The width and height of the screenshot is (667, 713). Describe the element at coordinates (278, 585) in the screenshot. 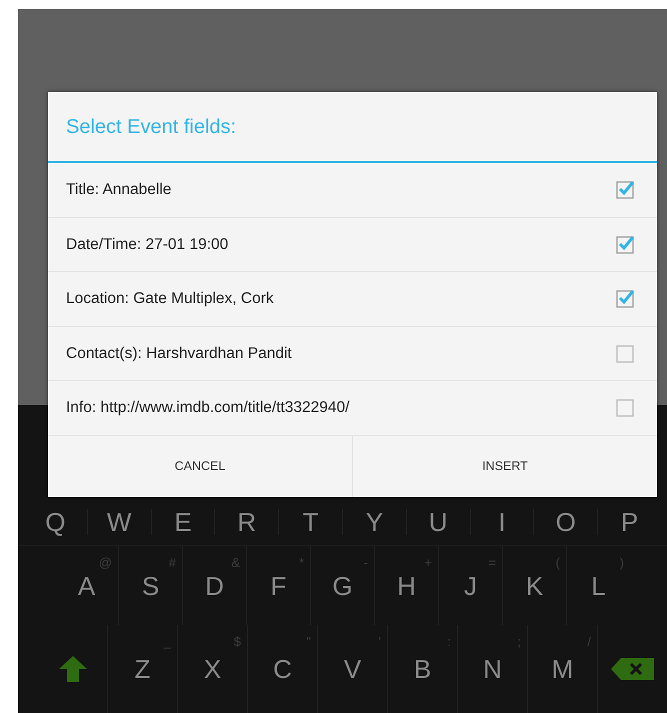

I see `key-letter: F` at that location.